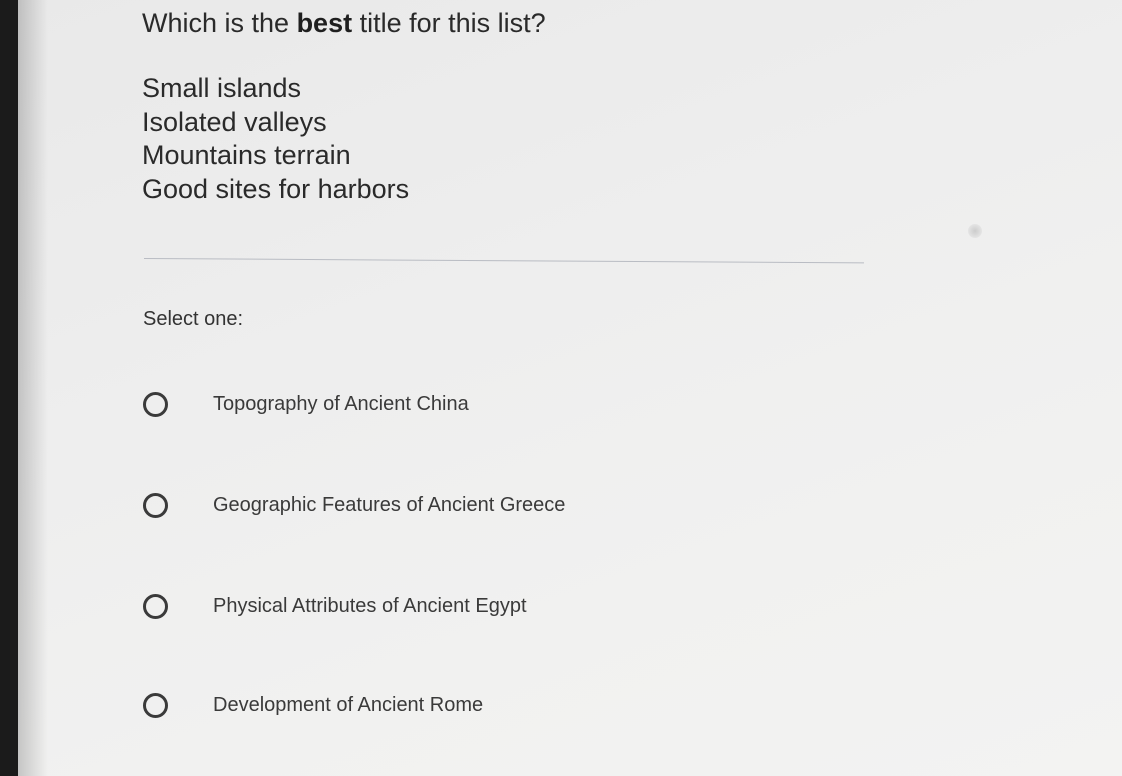  I want to click on select-one-label: Select one:, so click(193, 319).